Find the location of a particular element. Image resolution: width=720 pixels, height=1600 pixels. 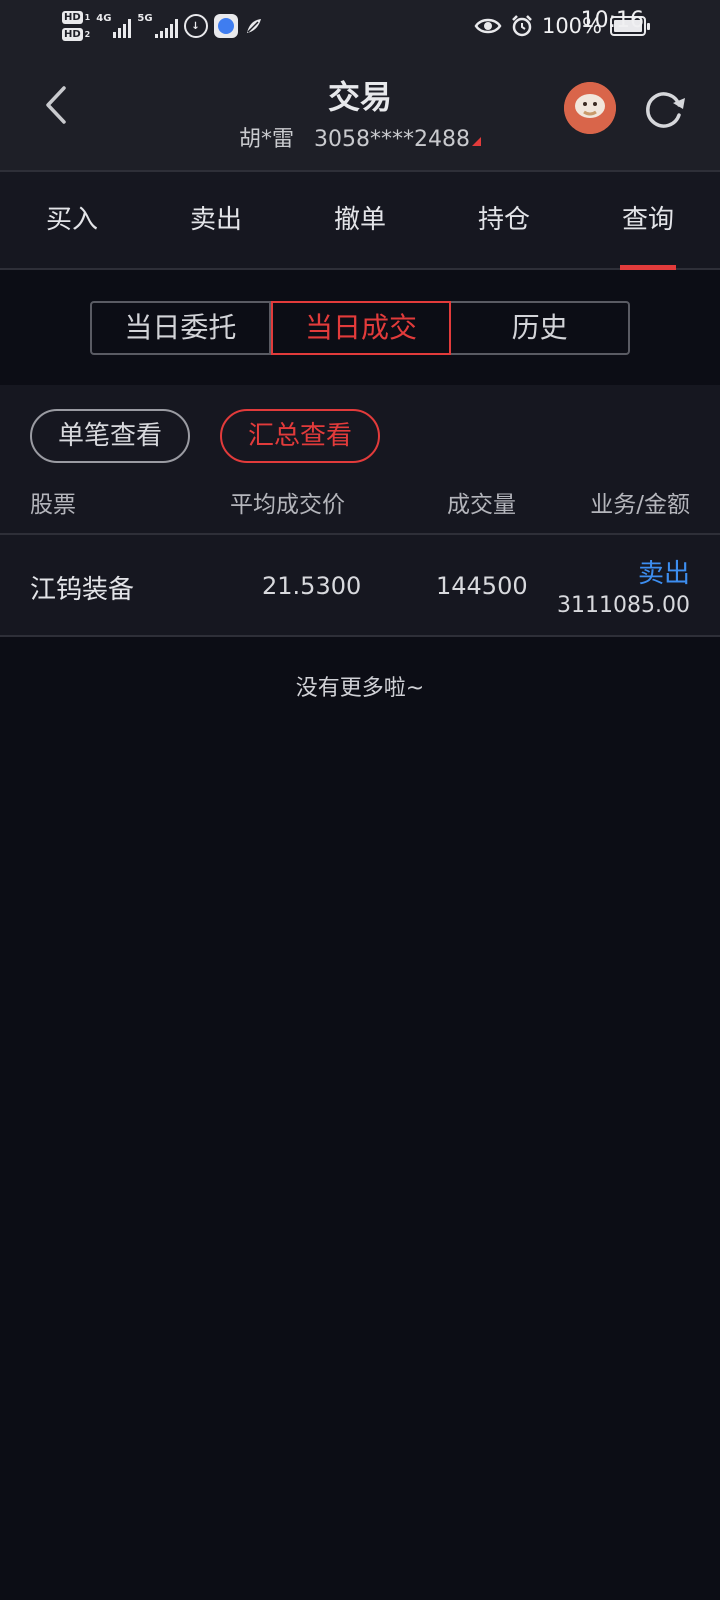

data-saver-icon: ↓ is located at coordinates (195, 26).